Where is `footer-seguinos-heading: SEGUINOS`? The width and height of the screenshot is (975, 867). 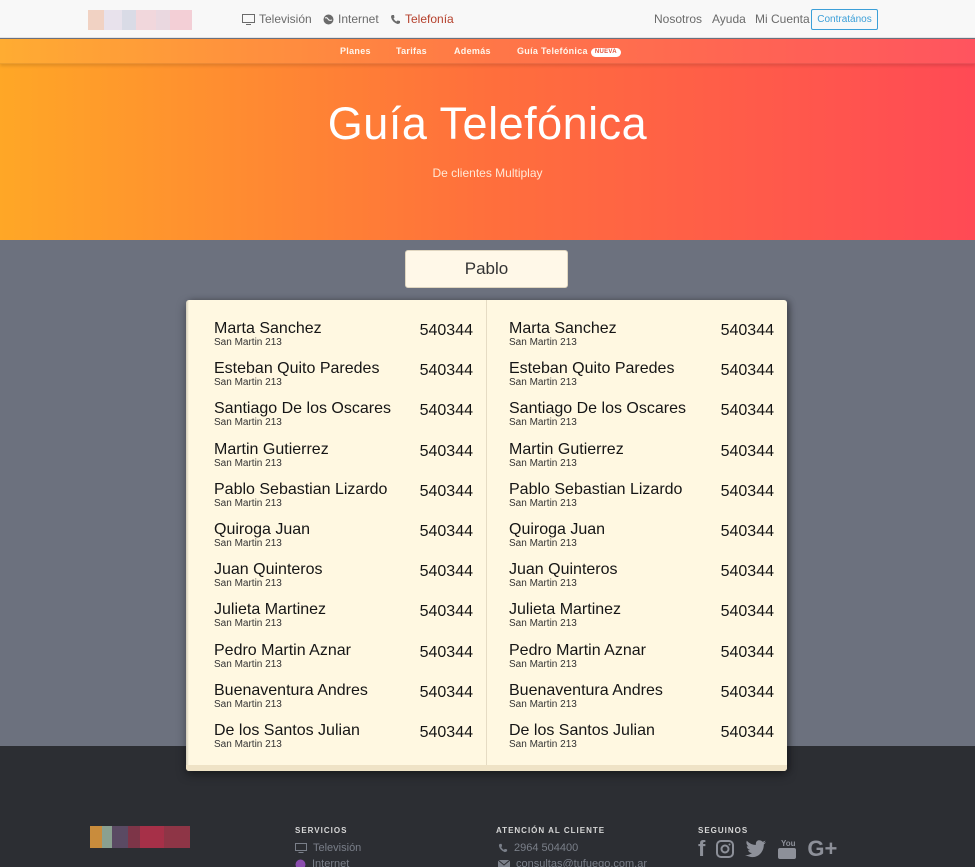 footer-seguinos-heading: SEGUINOS is located at coordinates (723, 830).